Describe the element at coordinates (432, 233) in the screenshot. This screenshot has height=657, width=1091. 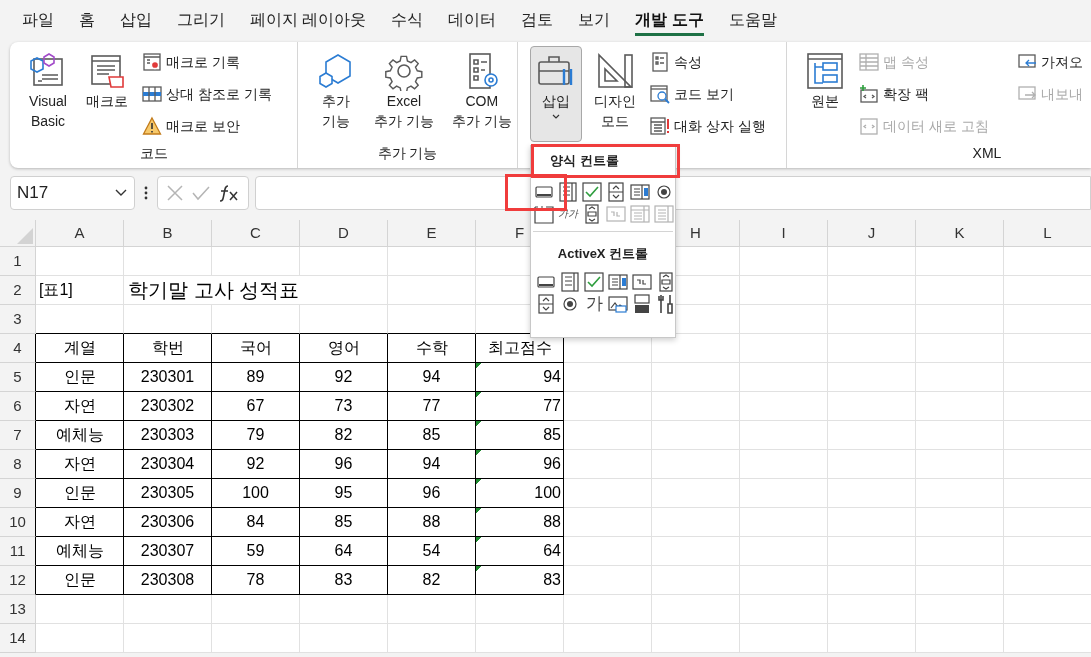
I see `column-header: E` at that location.